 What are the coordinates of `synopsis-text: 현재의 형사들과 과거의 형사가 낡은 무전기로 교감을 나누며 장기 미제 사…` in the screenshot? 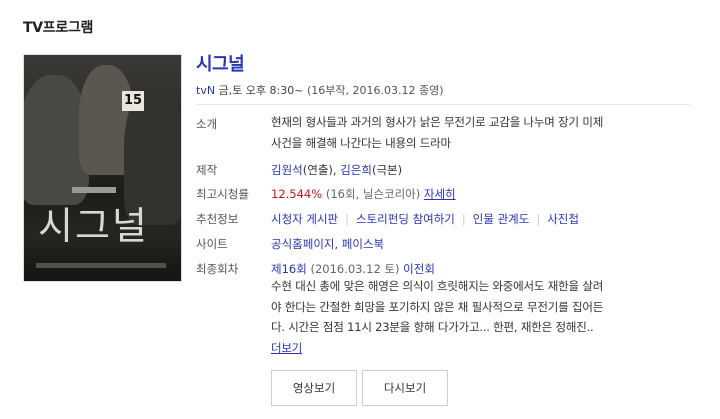 It's located at (480, 132).